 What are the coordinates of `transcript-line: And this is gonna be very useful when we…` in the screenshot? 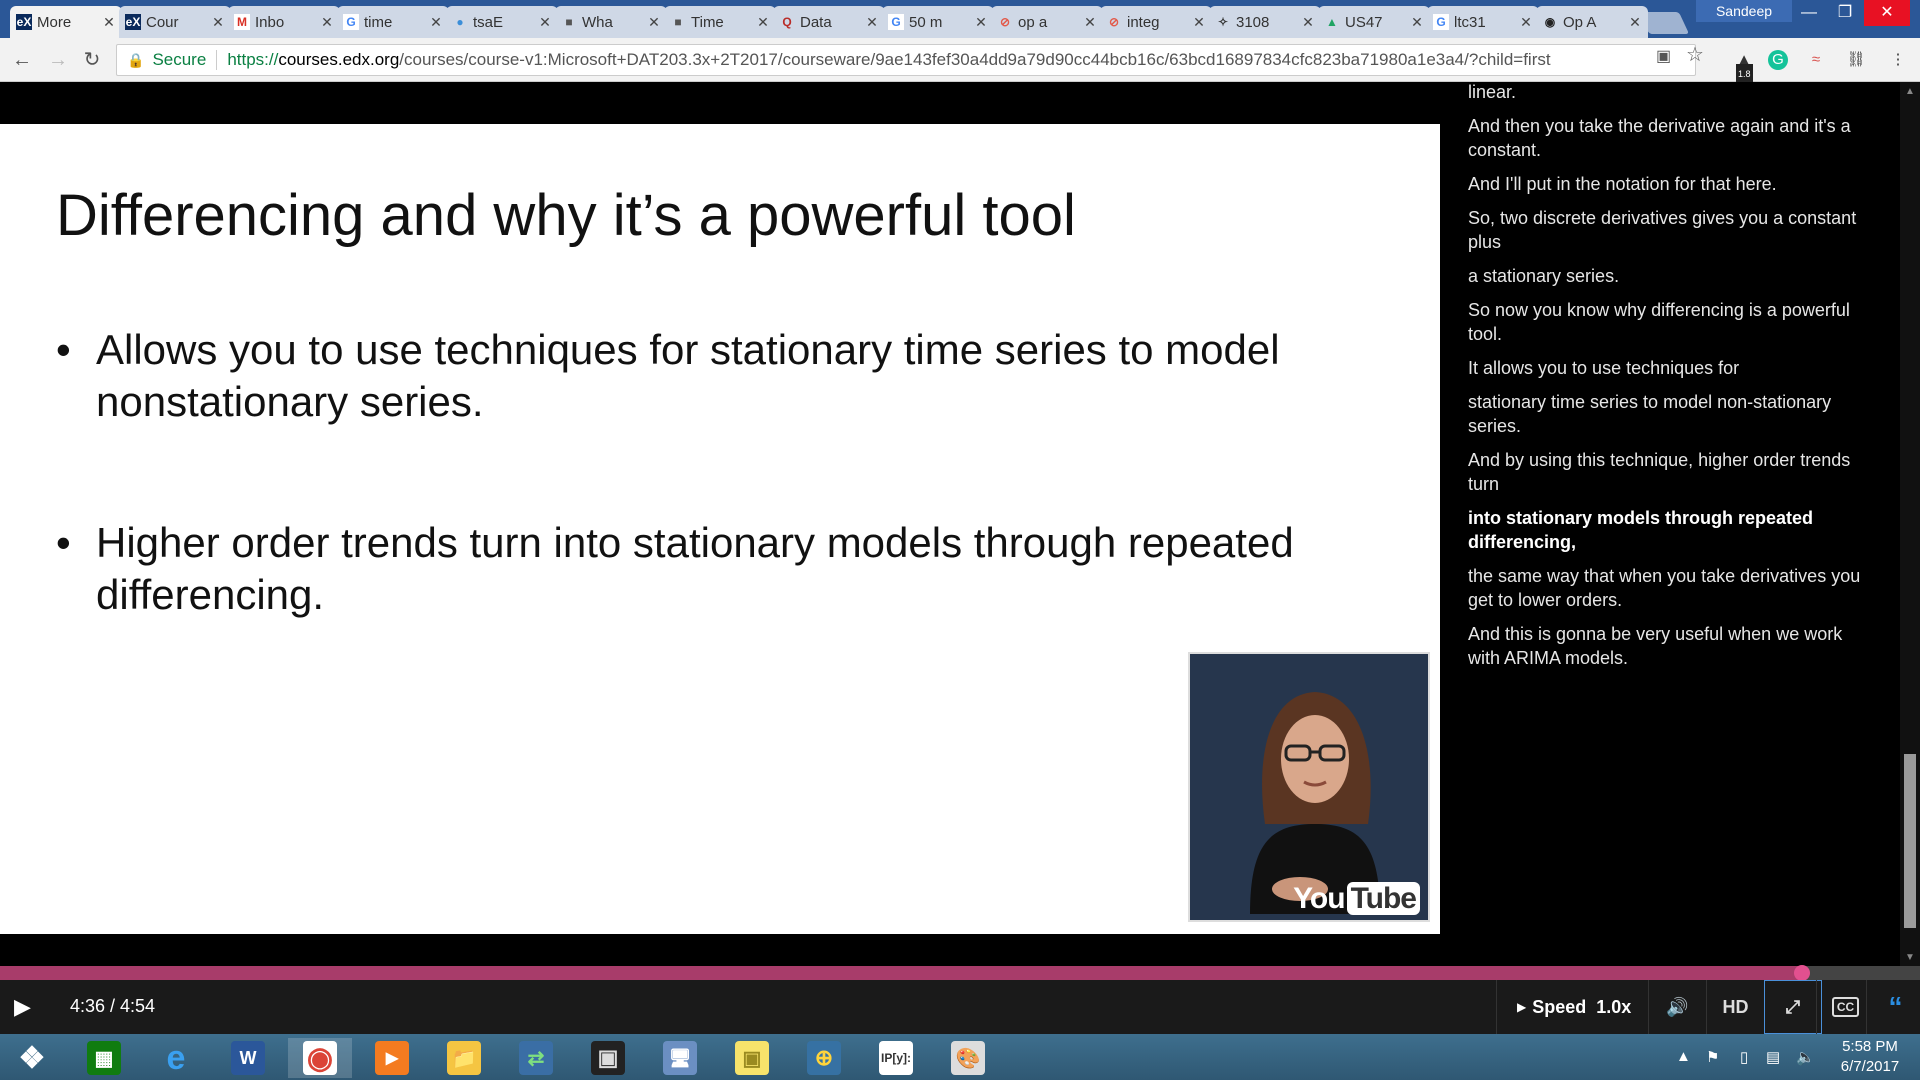 It's located at (1672, 646).